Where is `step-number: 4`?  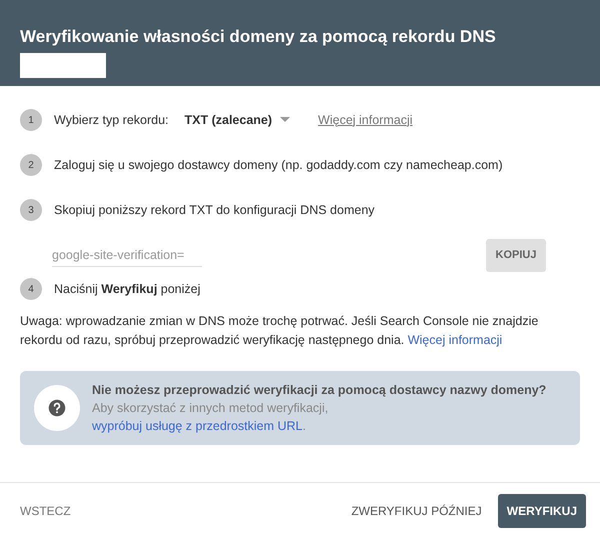 step-number: 4 is located at coordinates (31, 289).